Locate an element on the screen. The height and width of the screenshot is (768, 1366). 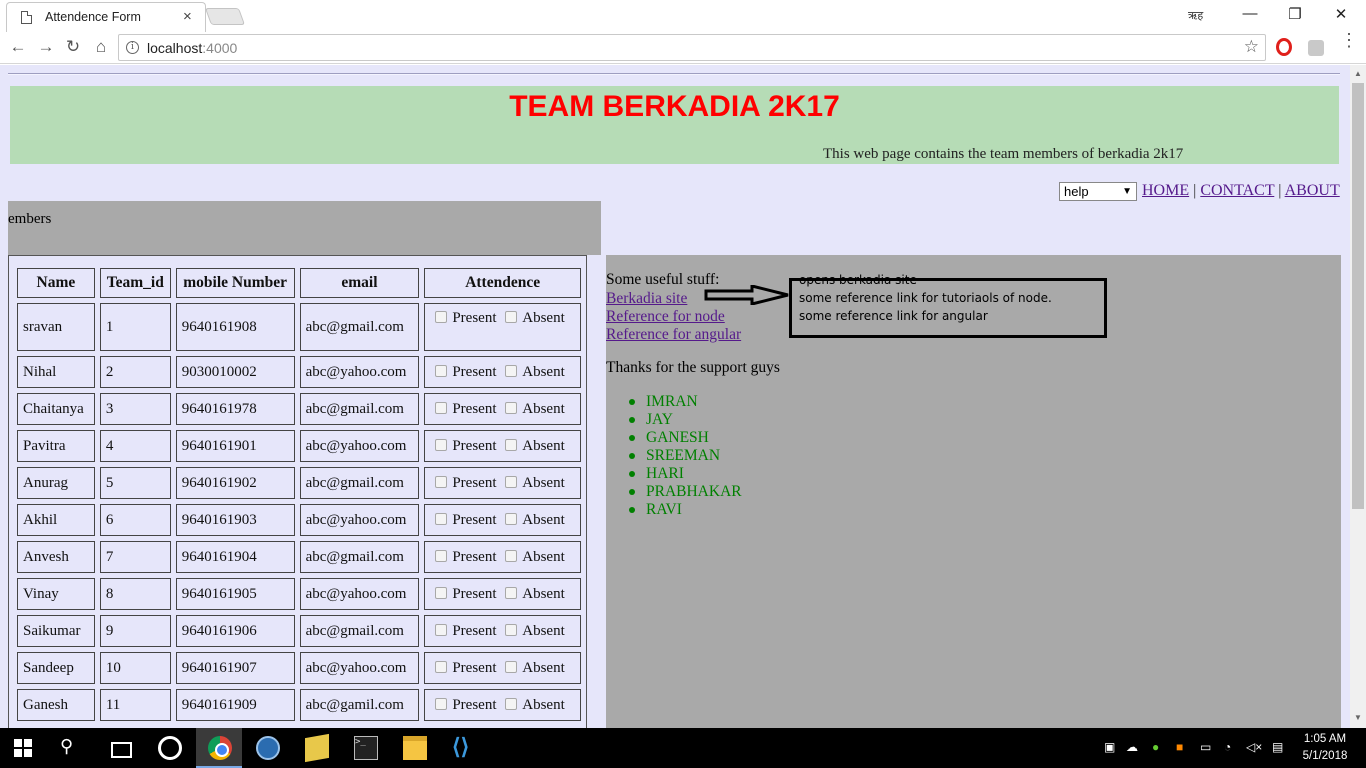
terminal-icon: >_ is located at coordinates (366, 748).